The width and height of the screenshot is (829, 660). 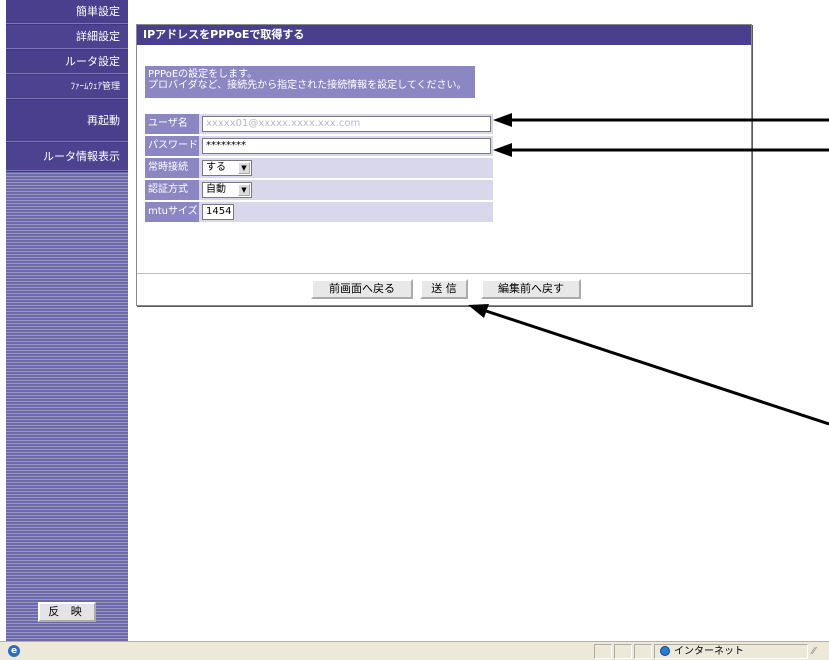 I want to click on arrow-to-password, so click(x=661, y=150).